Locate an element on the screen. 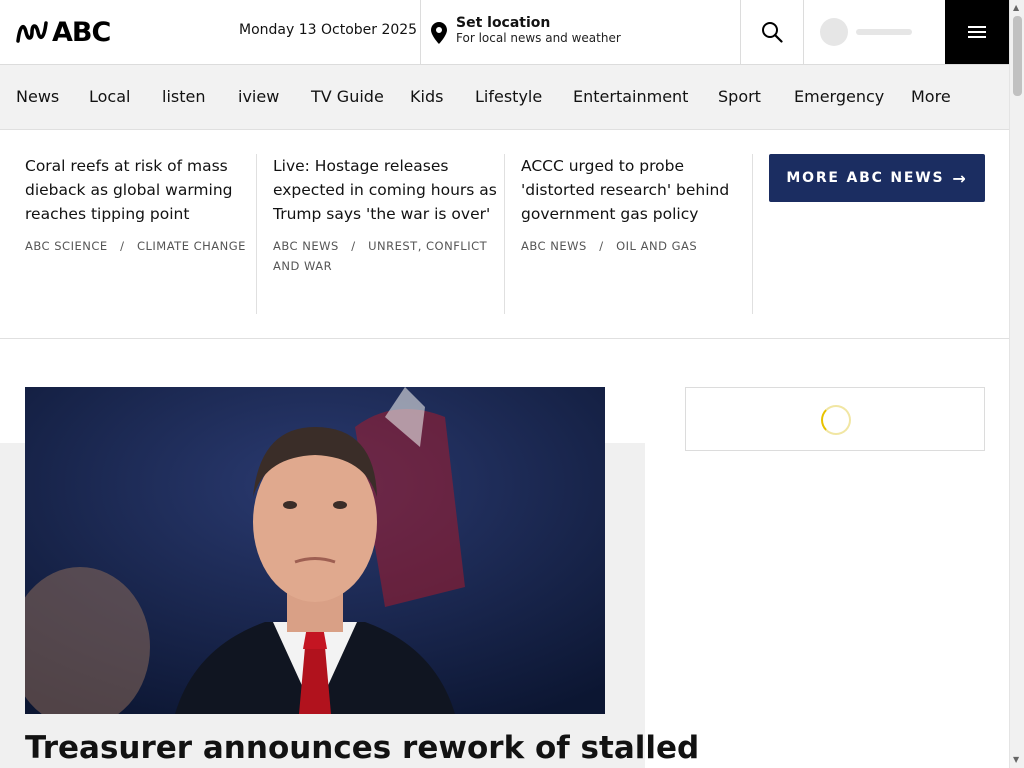 Image resolution: width=1024 pixels, height=768 pixels. search-icon is located at coordinates (772, 32).